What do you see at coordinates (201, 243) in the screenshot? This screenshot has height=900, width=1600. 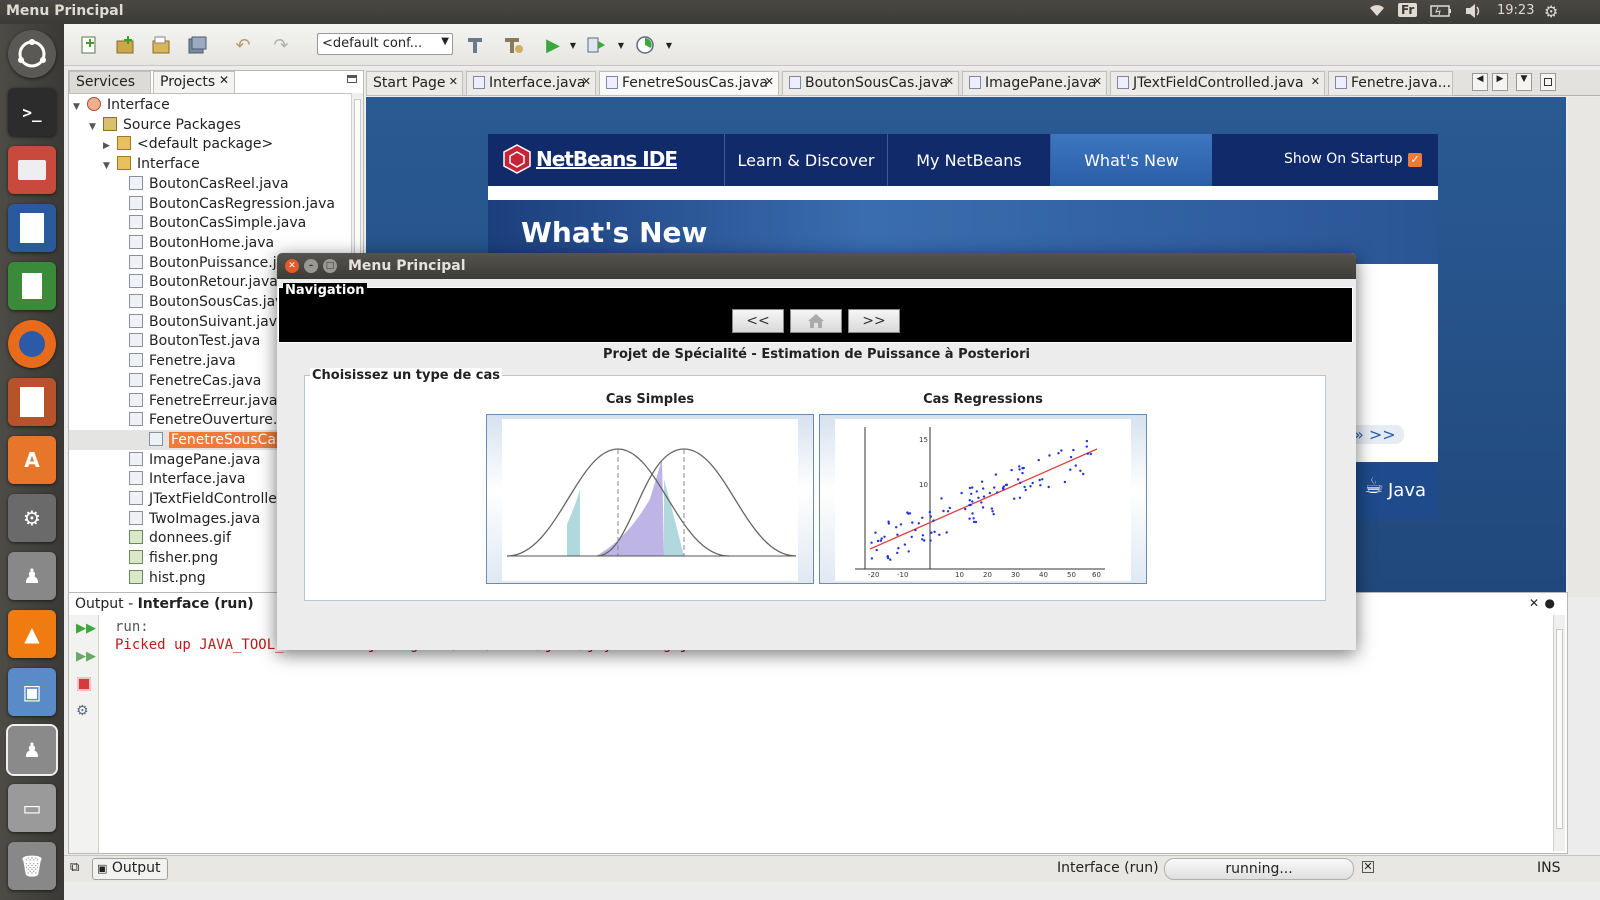 I see `tree-item-file: BoutonHome.java` at bounding box center [201, 243].